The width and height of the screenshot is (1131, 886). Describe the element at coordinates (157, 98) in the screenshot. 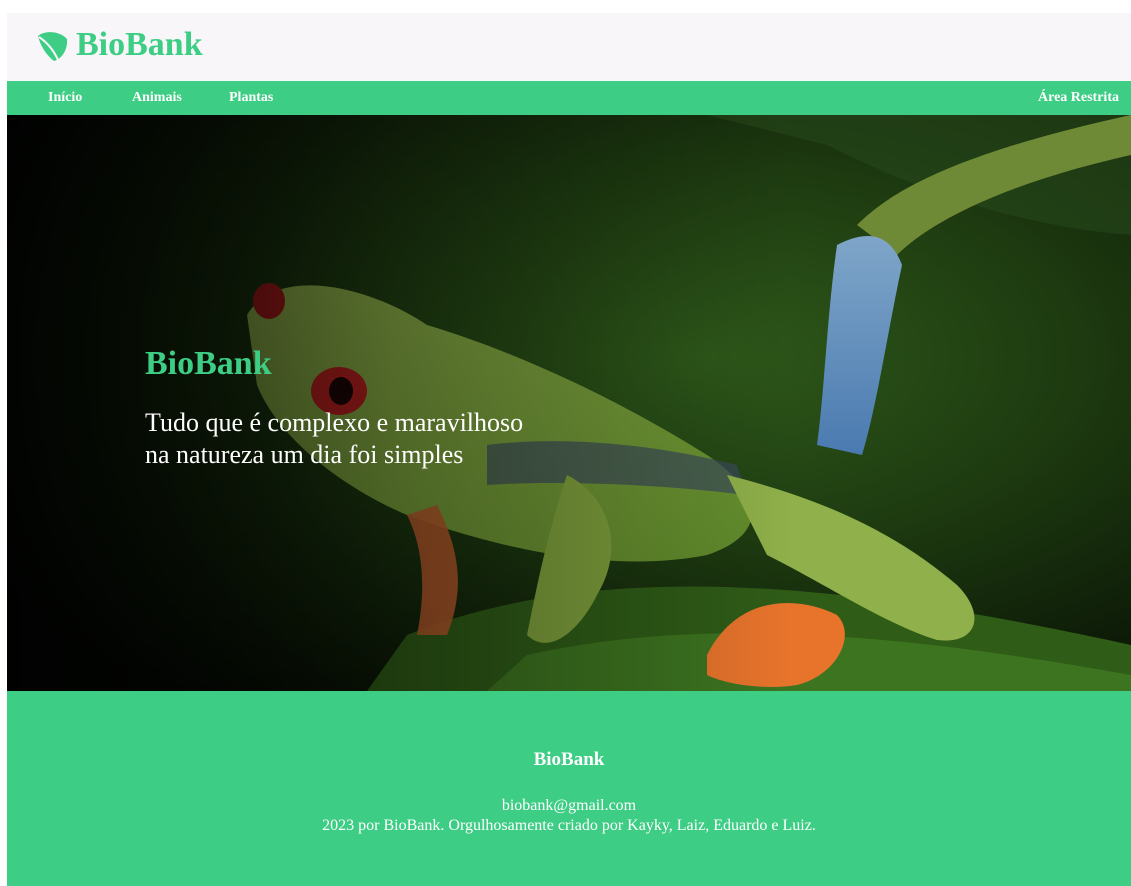

I see `nav-link-animais: Animais` at that location.